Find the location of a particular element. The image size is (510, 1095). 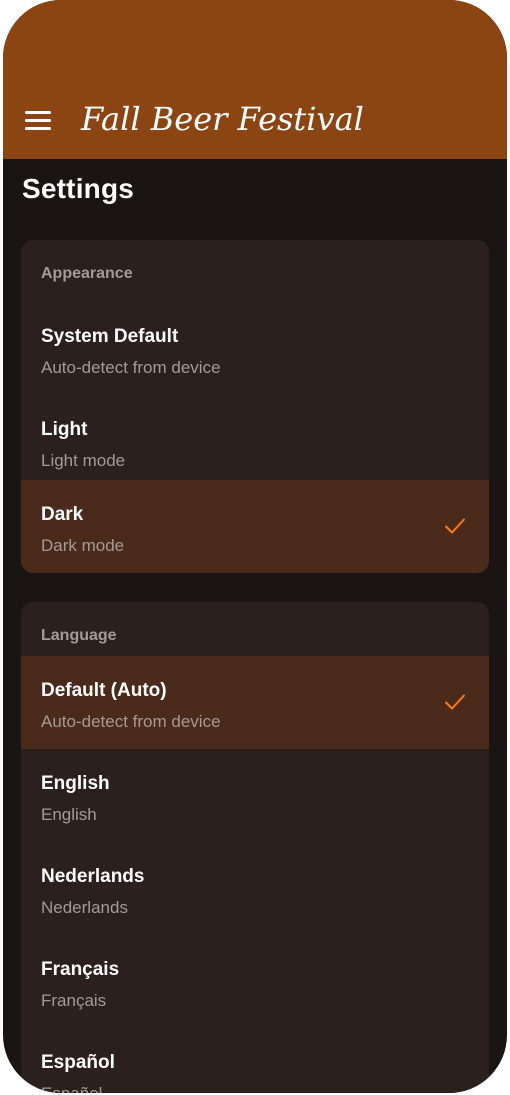

logo-text: Fall Beer Festival is located at coordinates (222, 119).